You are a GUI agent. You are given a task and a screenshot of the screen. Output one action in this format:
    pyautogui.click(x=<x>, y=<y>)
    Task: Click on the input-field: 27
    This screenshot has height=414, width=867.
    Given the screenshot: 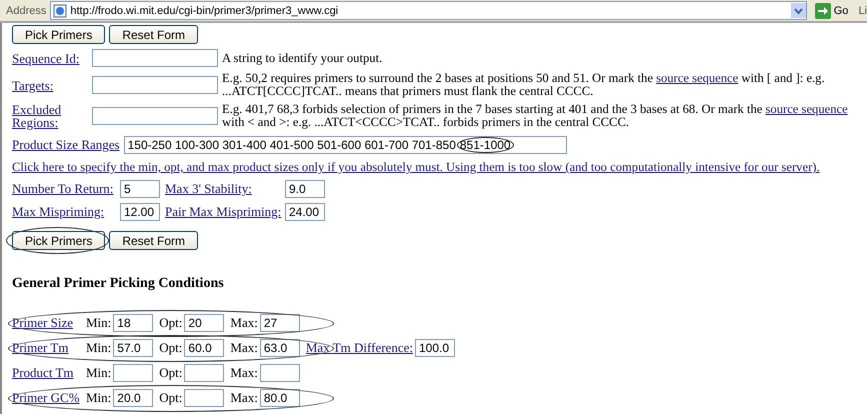 What is the action you would take?
    pyautogui.click(x=280, y=323)
    